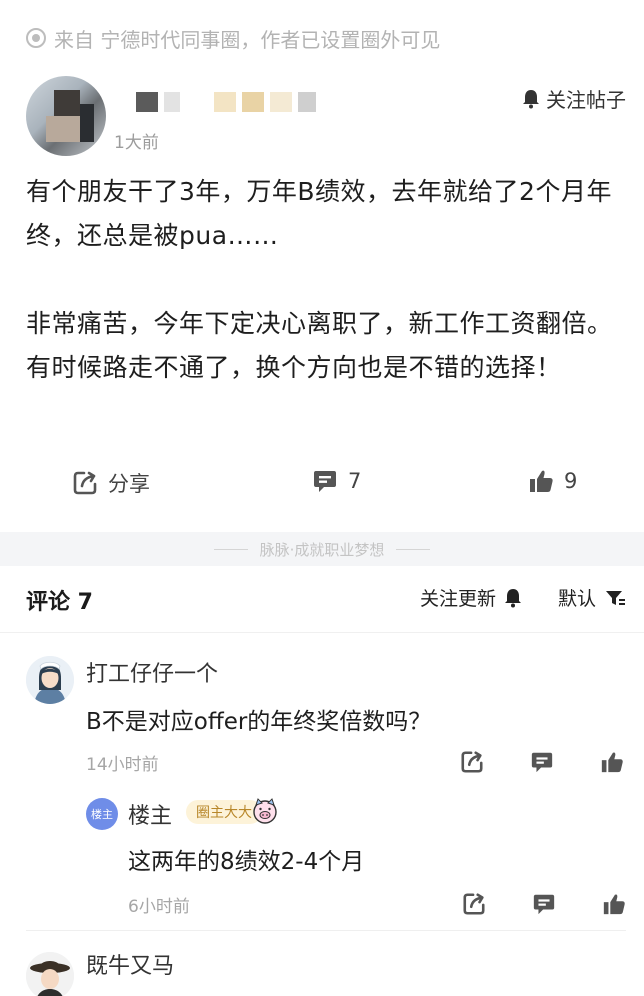  I want to click on reply-author-name: 楼主, so click(150, 814).